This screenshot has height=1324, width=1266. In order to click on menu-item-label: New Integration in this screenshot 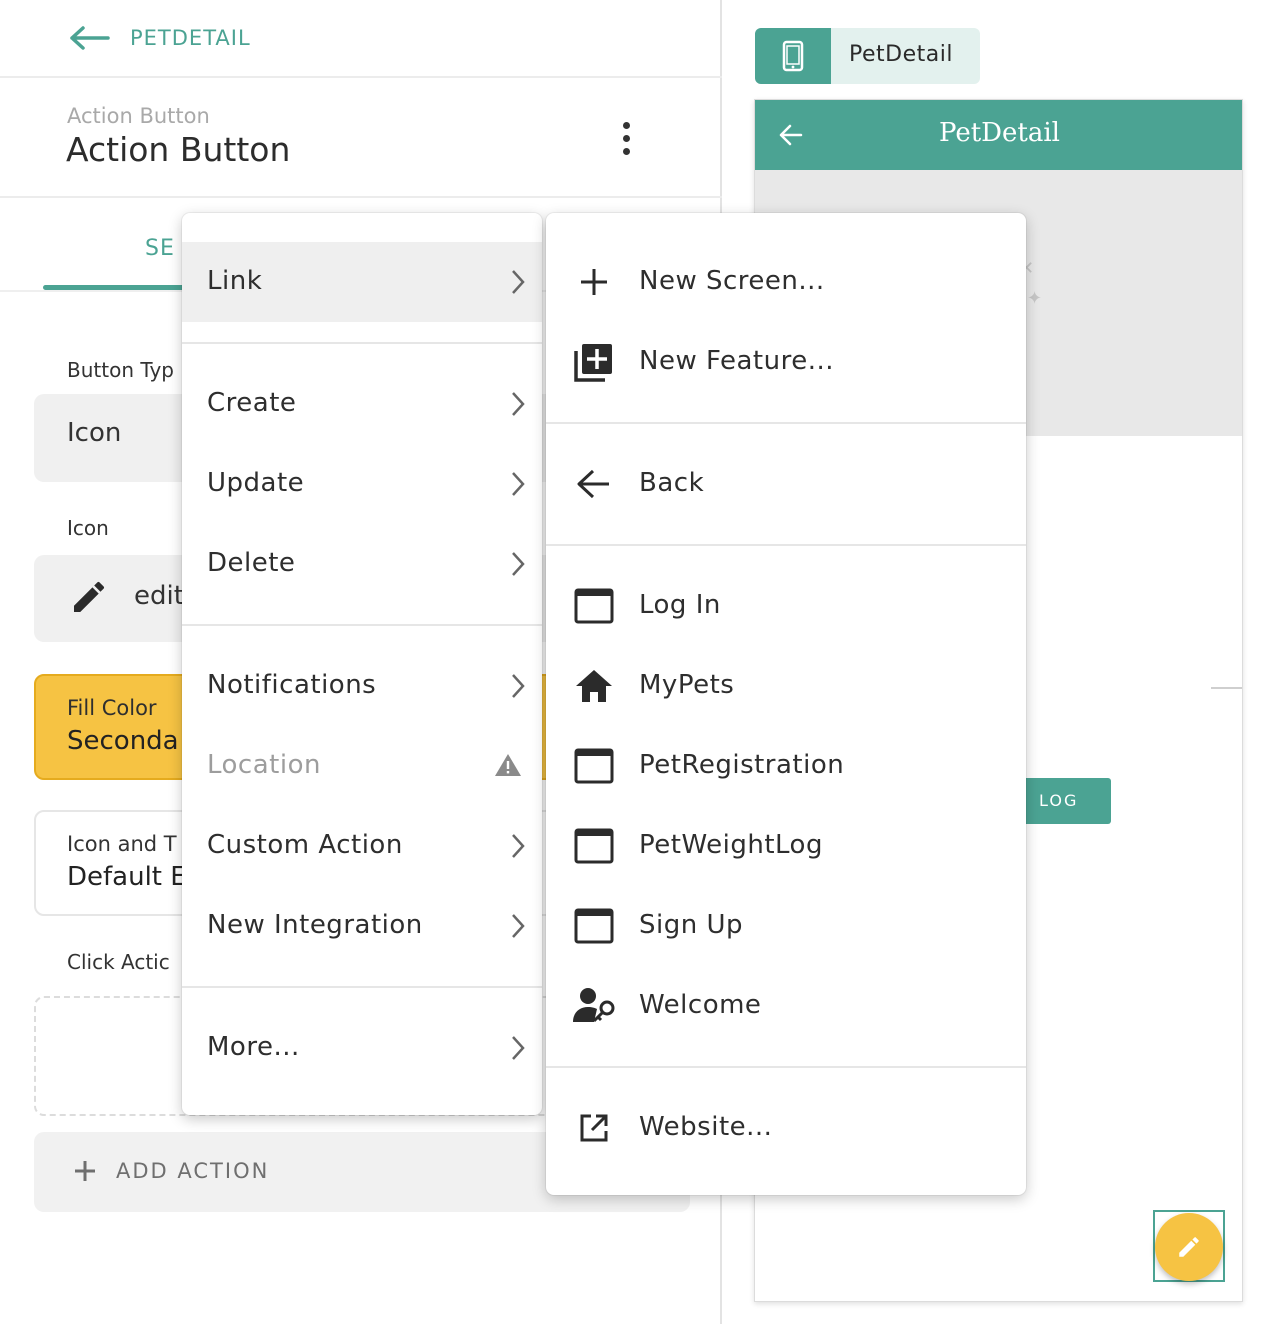, I will do `click(315, 925)`.